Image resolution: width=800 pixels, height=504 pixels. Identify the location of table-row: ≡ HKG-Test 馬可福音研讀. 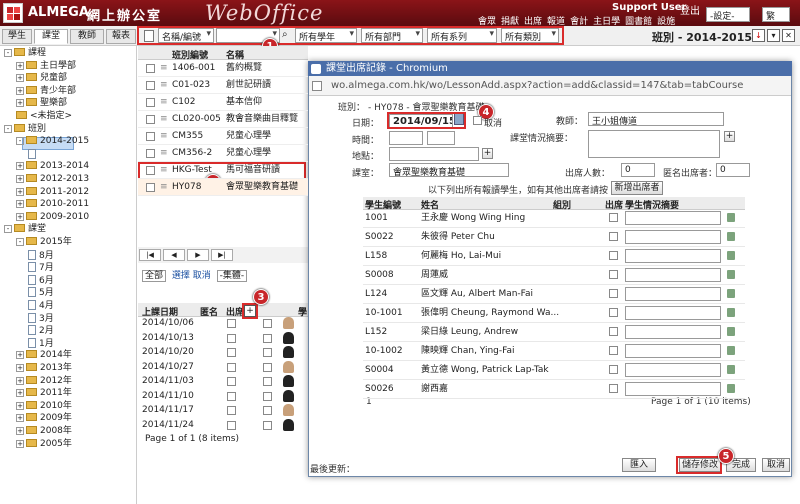
(223, 170).